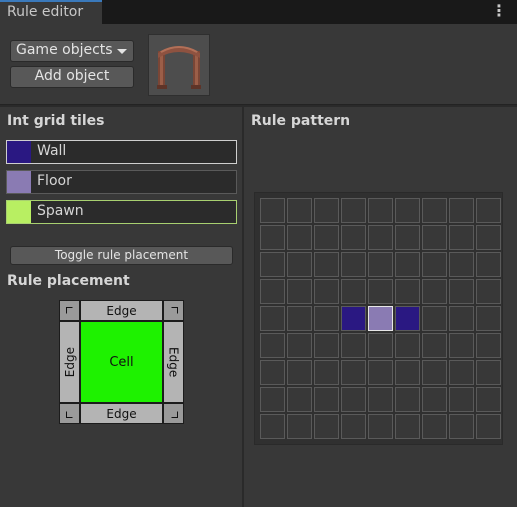  I want to click on add-object-button: Add object, so click(72, 77).